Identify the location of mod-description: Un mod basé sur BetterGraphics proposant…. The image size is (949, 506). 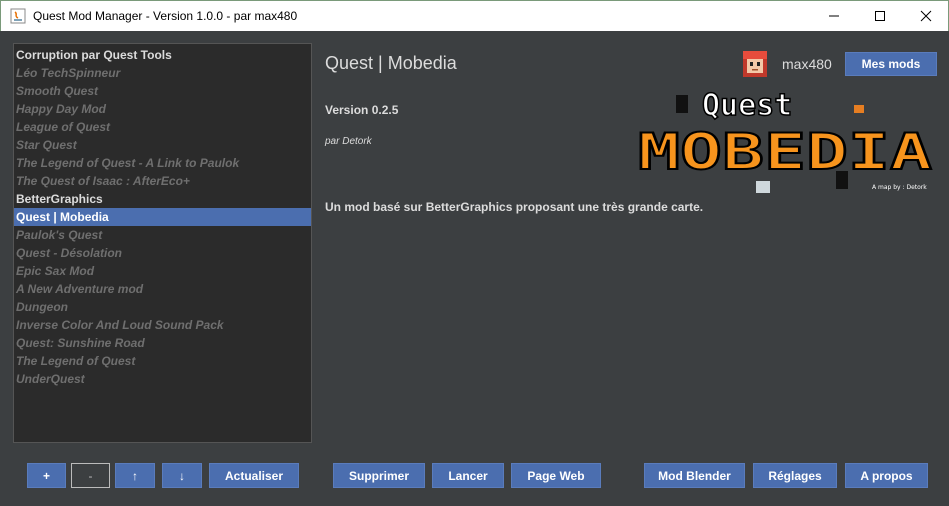
(514, 207).